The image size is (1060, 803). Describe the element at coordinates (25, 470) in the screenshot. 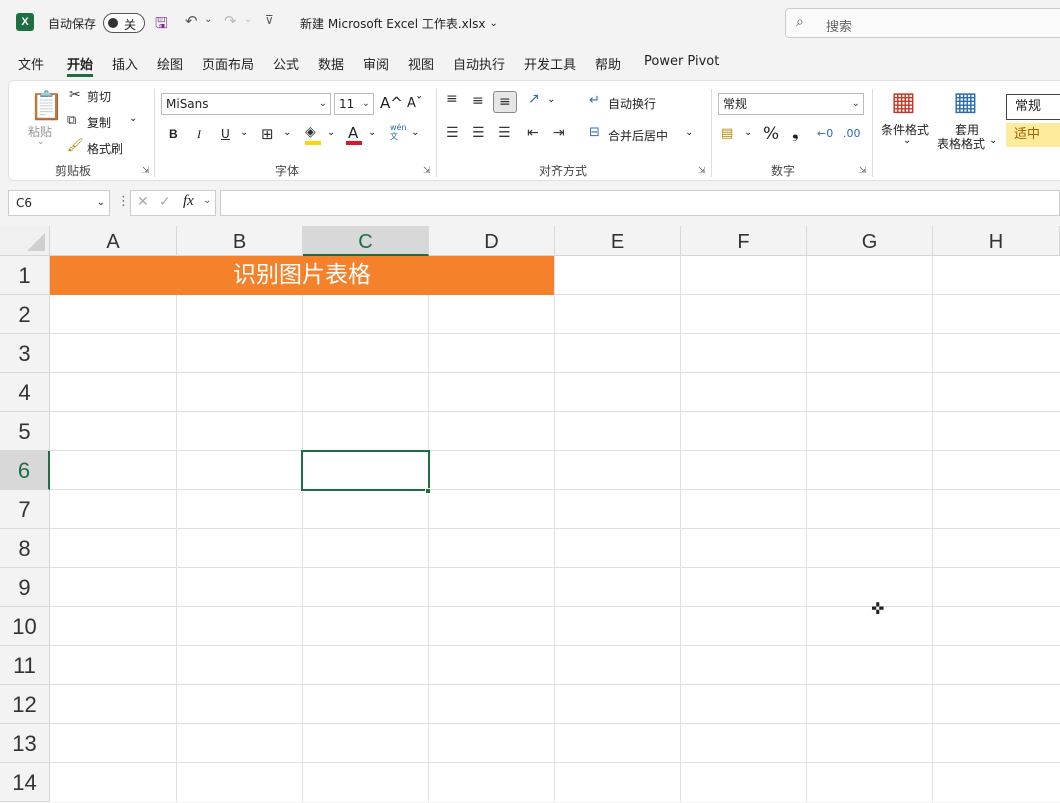

I see `row-header-6: 6` at that location.